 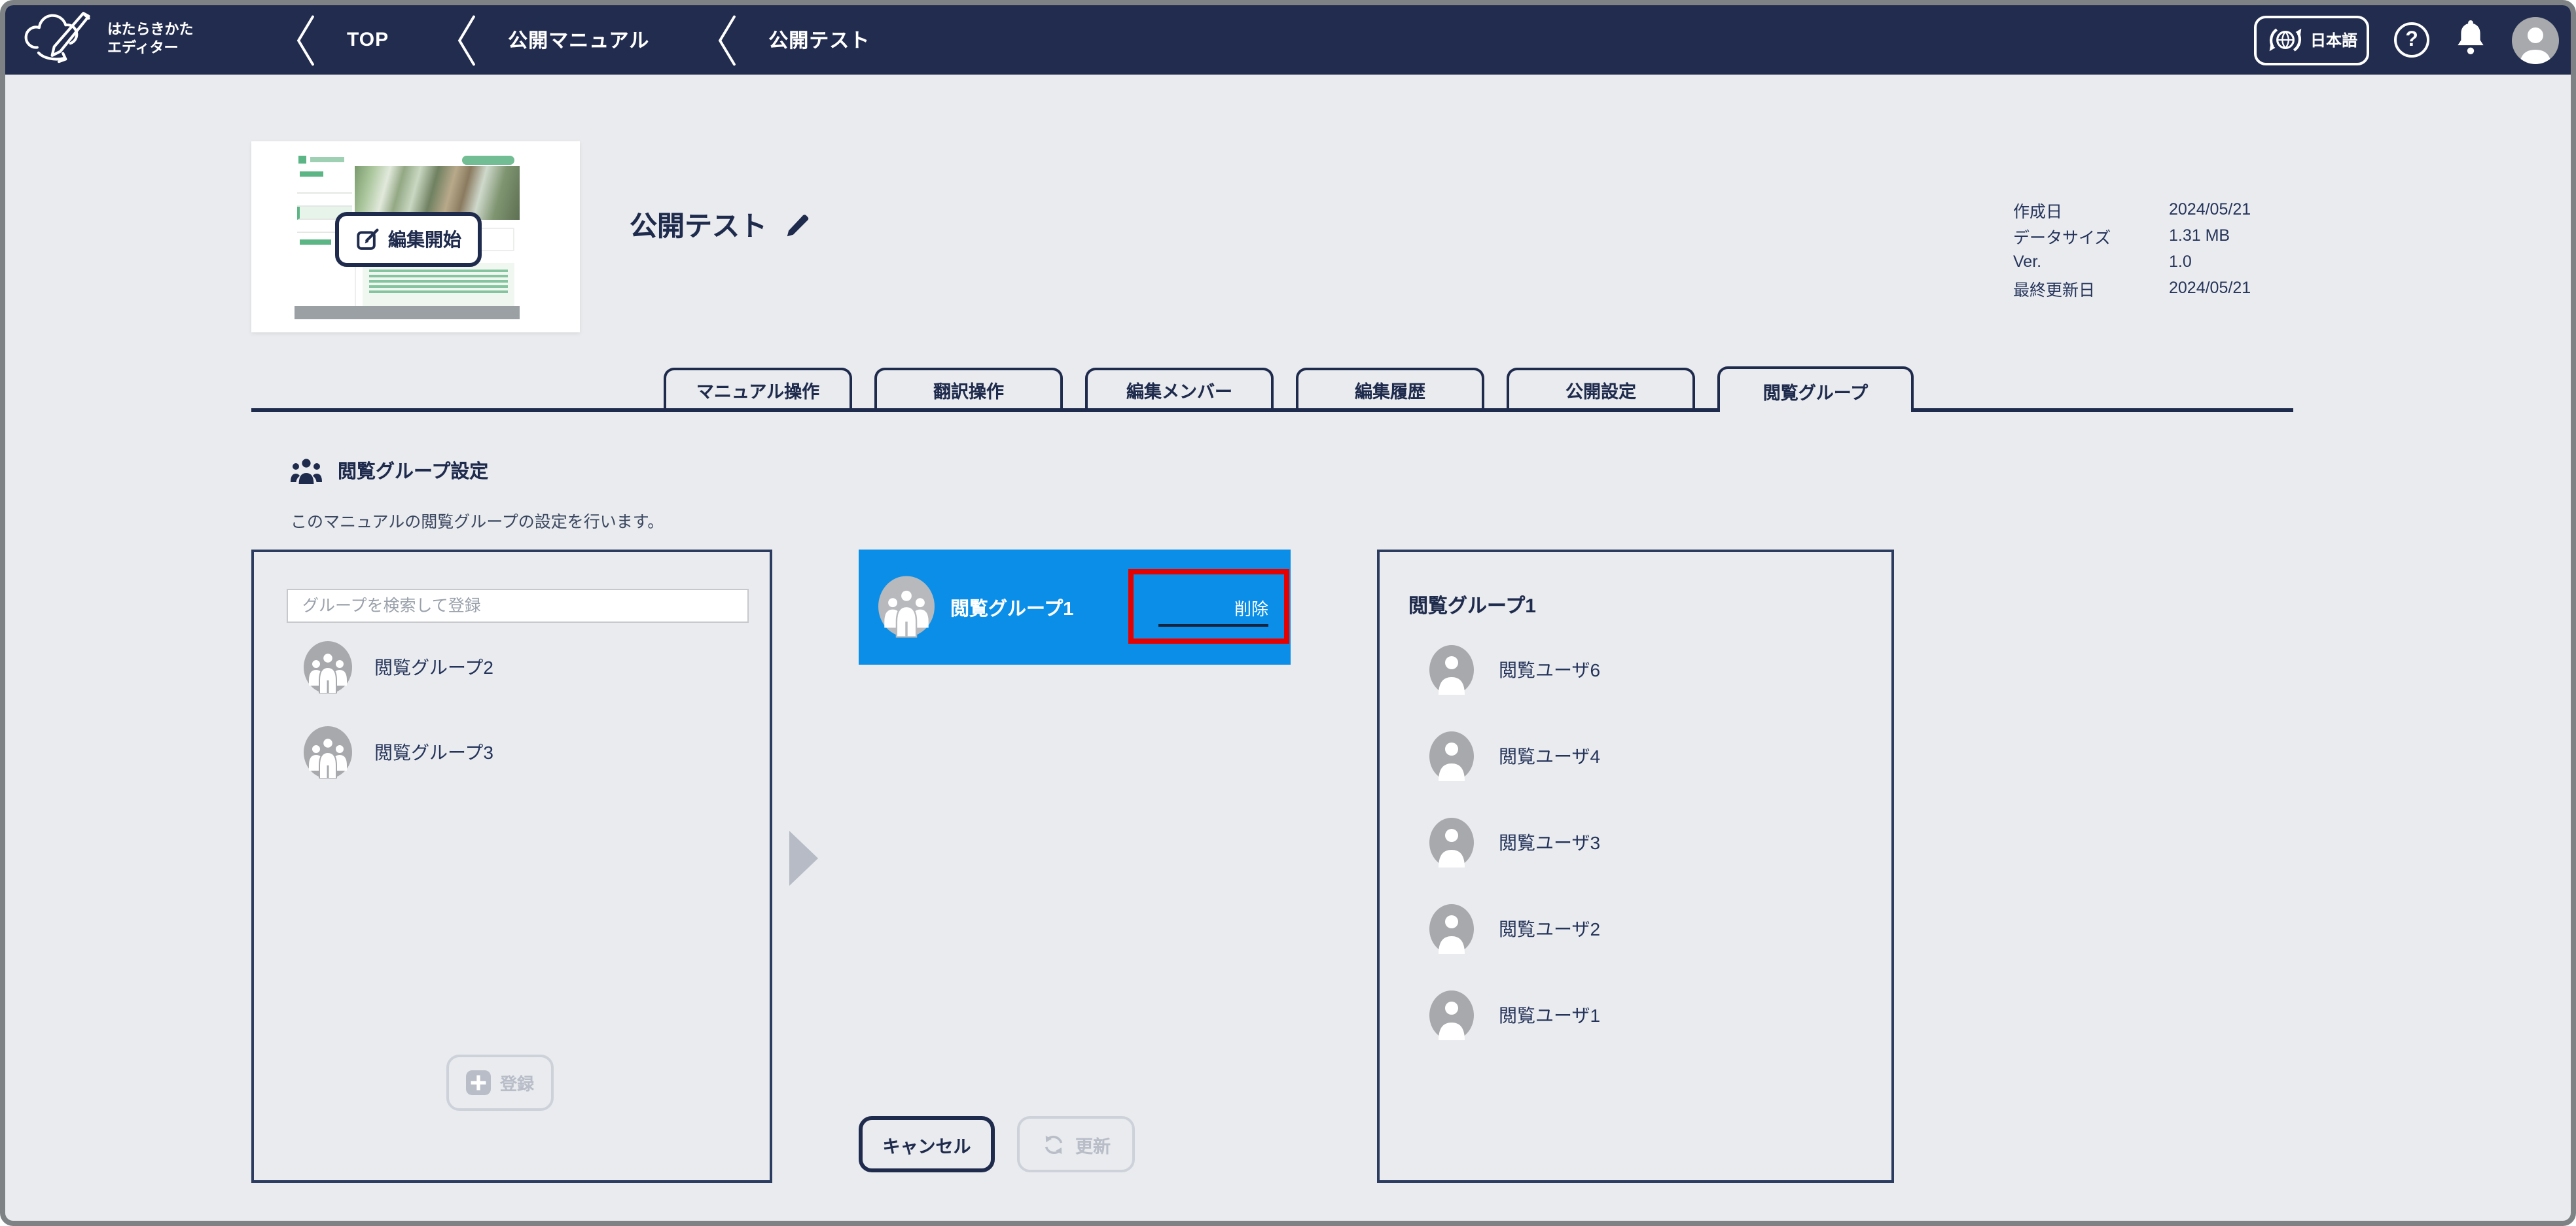 What do you see at coordinates (1600, 391) in the screenshot?
I see `tab-label: 公開設定` at bounding box center [1600, 391].